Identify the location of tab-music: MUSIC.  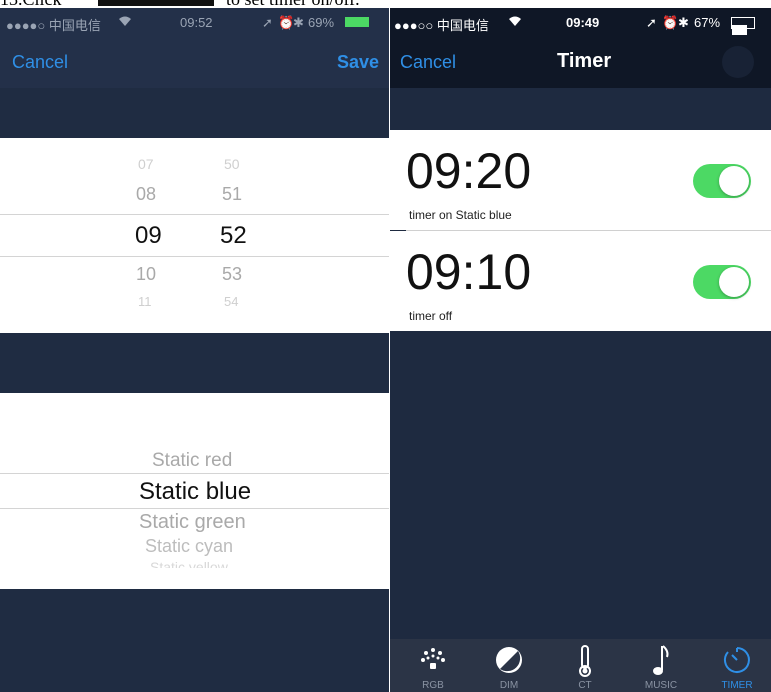
(661, 665).